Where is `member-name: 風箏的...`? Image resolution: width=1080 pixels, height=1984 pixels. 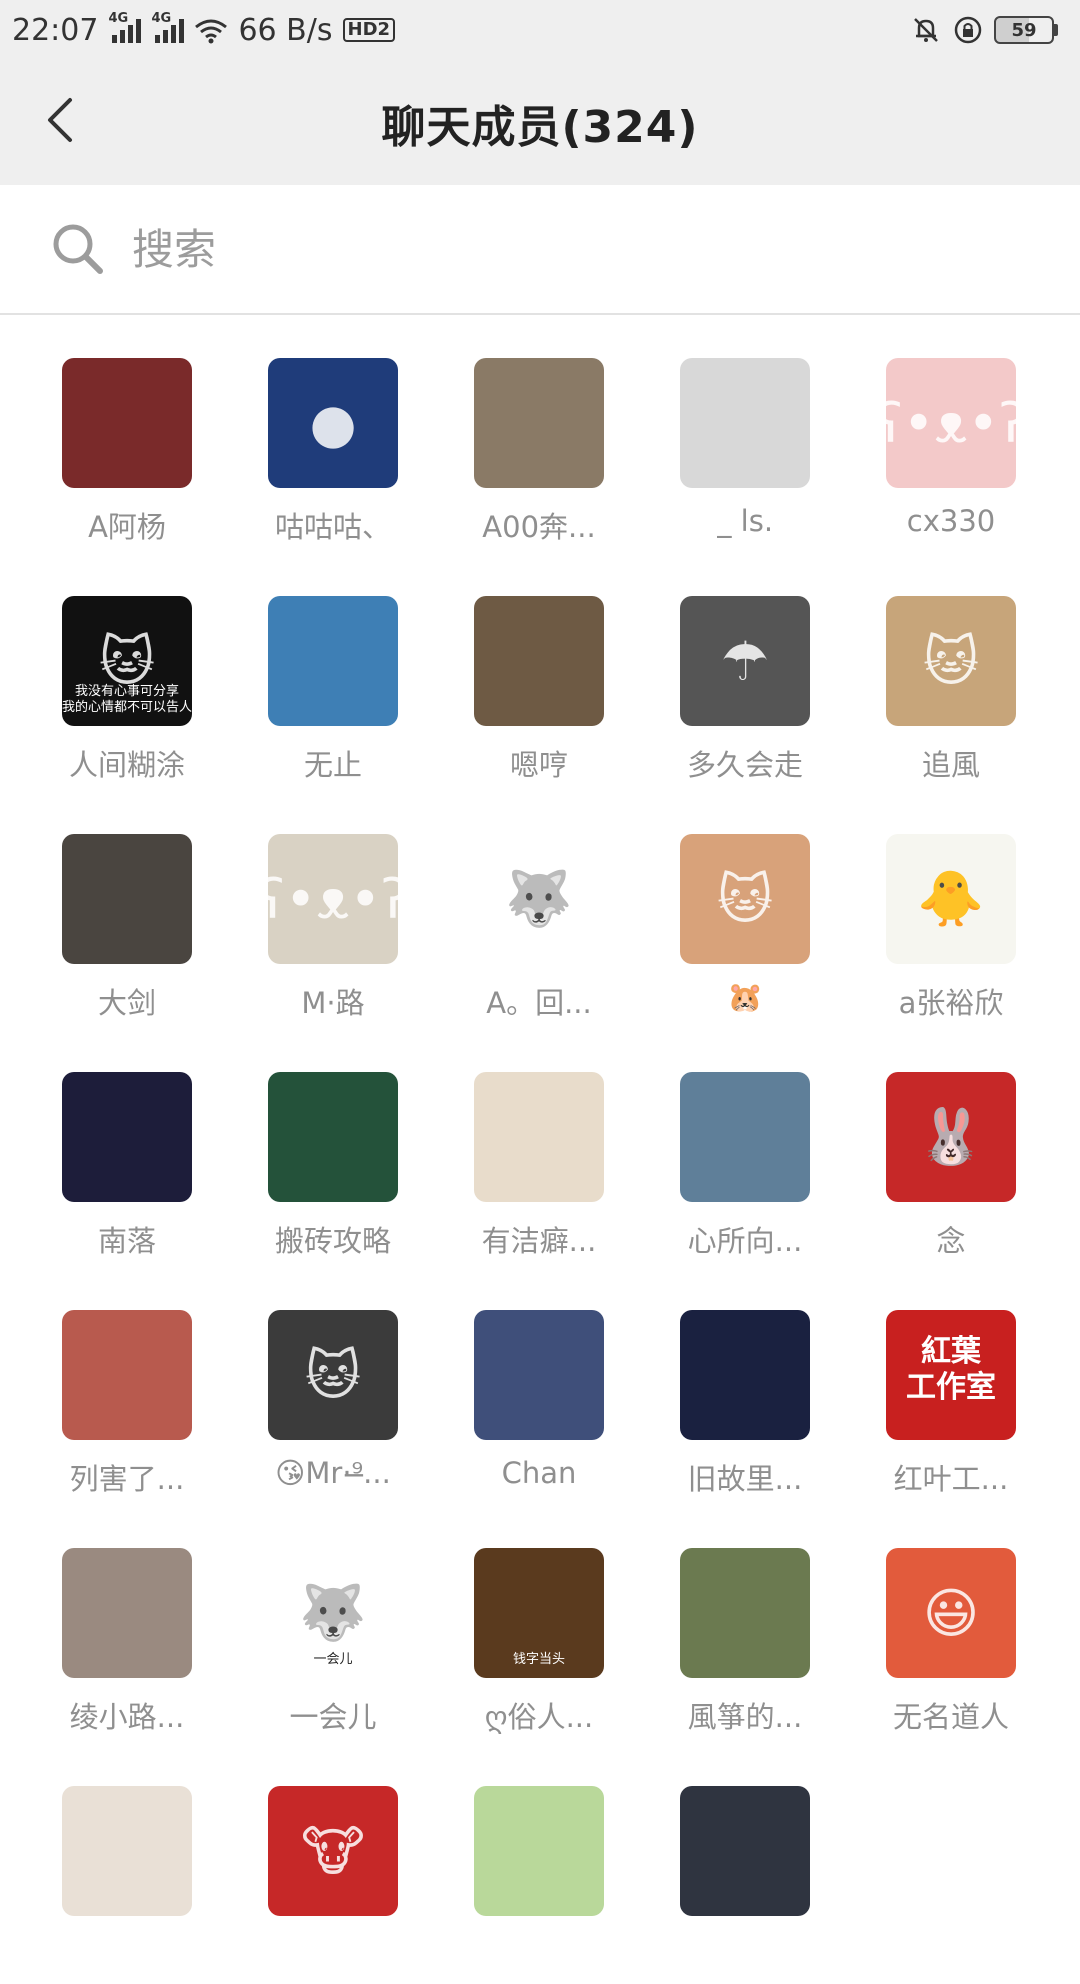
member-name: 風箏的... is located at coordinates (745, 1717).